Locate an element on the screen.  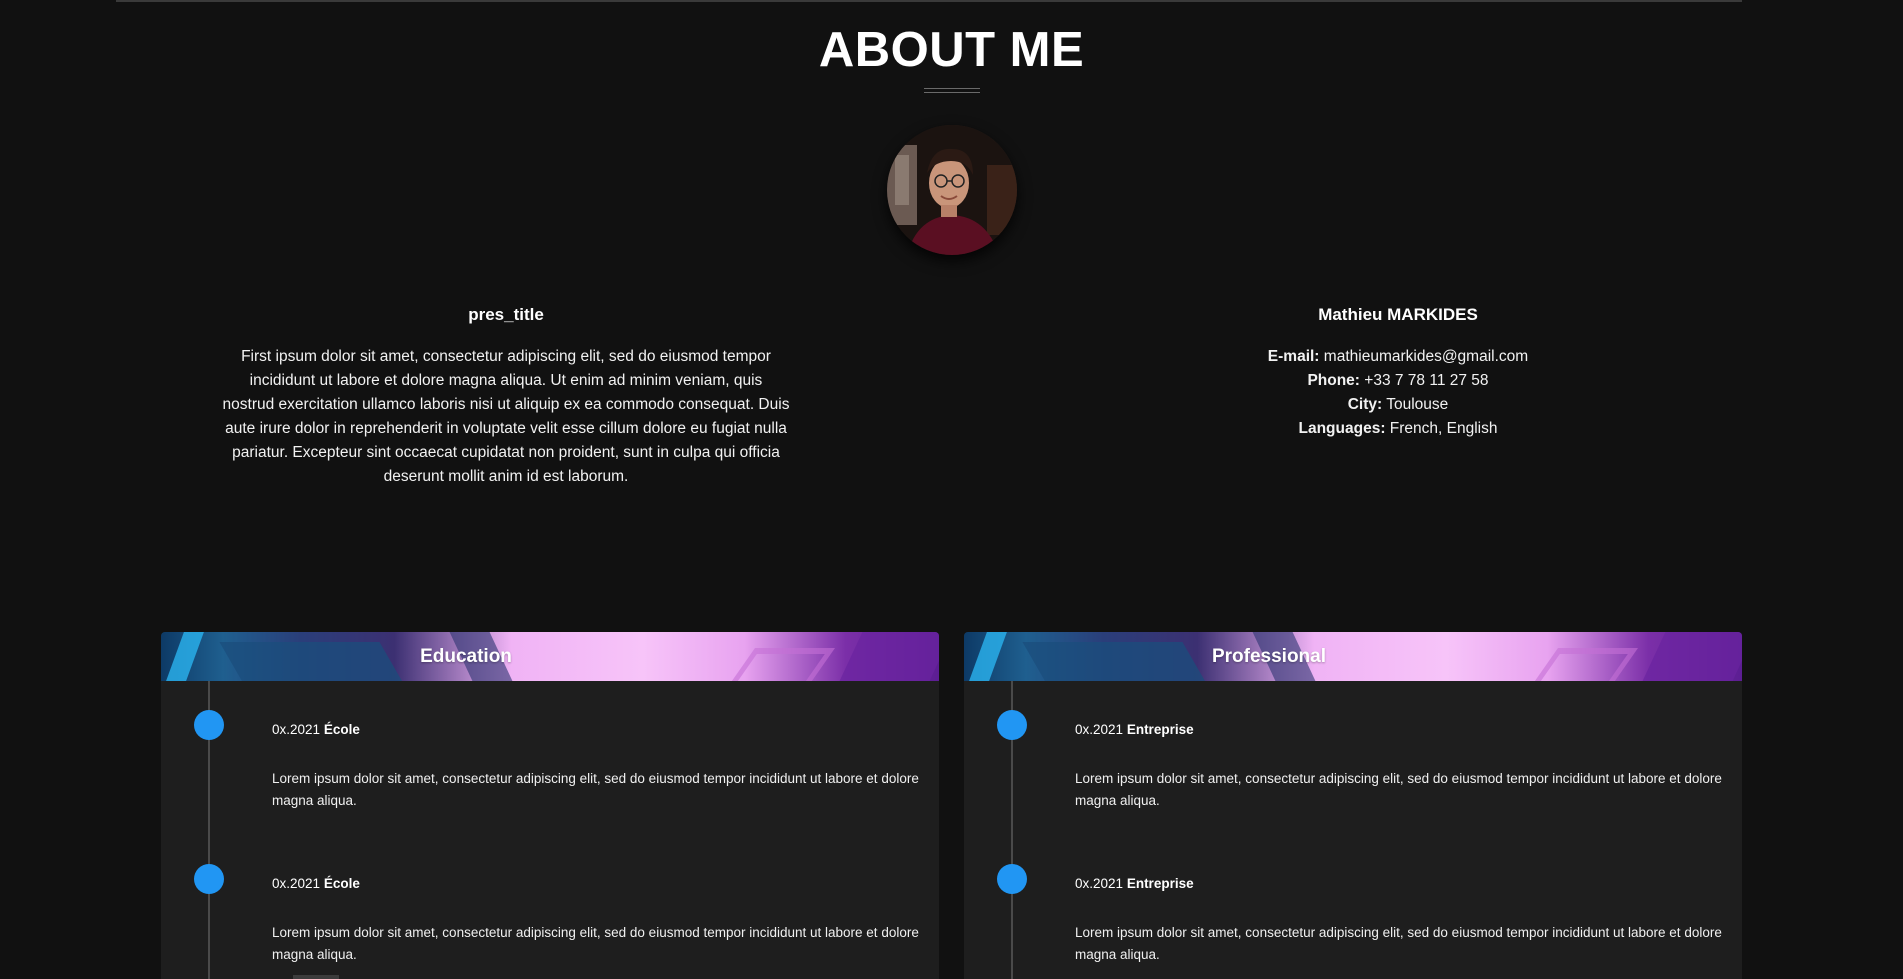
email-line: E-mail: mathieumarkides@gmail.com is located at coordinates (1398, 357).